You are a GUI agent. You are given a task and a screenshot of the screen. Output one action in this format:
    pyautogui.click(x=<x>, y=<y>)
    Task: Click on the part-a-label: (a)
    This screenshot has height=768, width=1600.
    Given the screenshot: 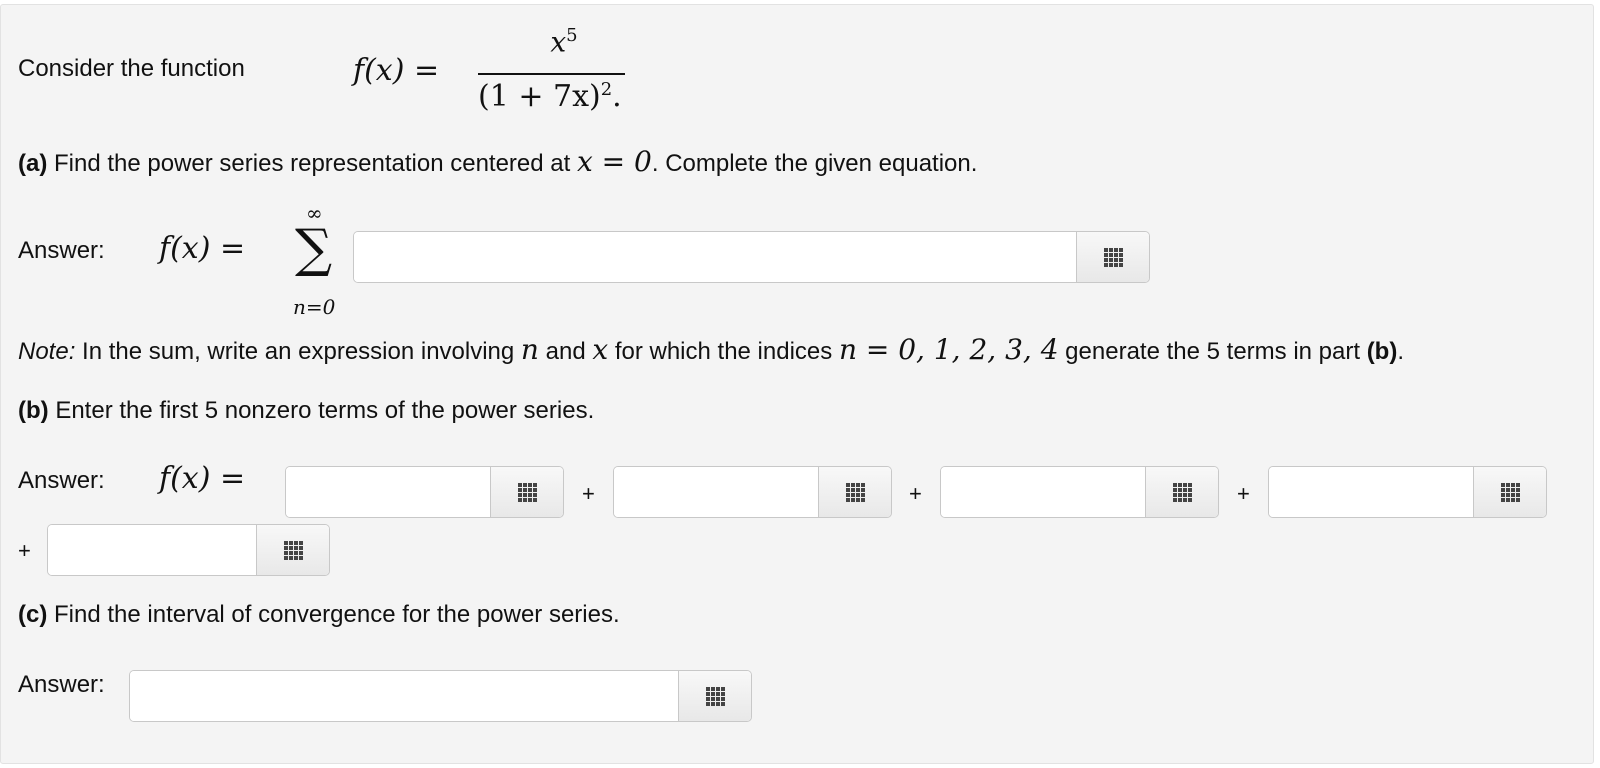 What is the action you would take?
    pyautogui.click(x=33, y=163)
    